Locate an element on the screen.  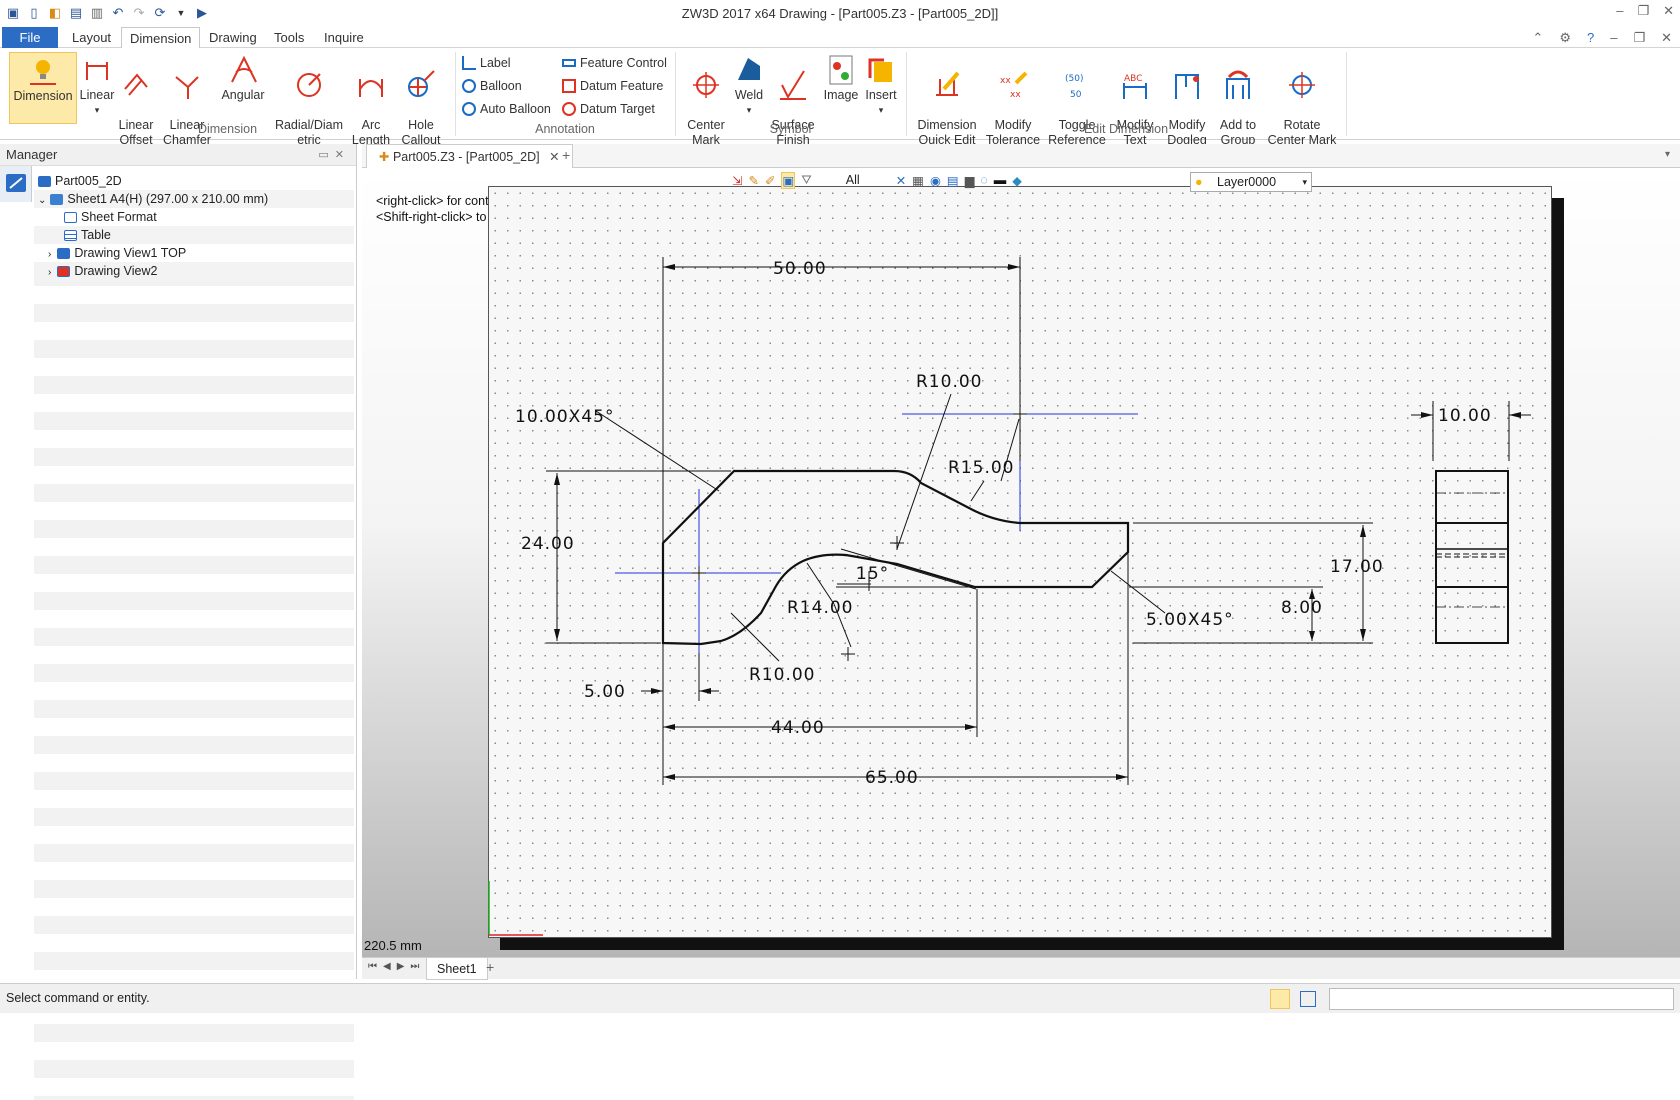
dim-r10-bottom: R10.00 is located at coordinates (782, 675).